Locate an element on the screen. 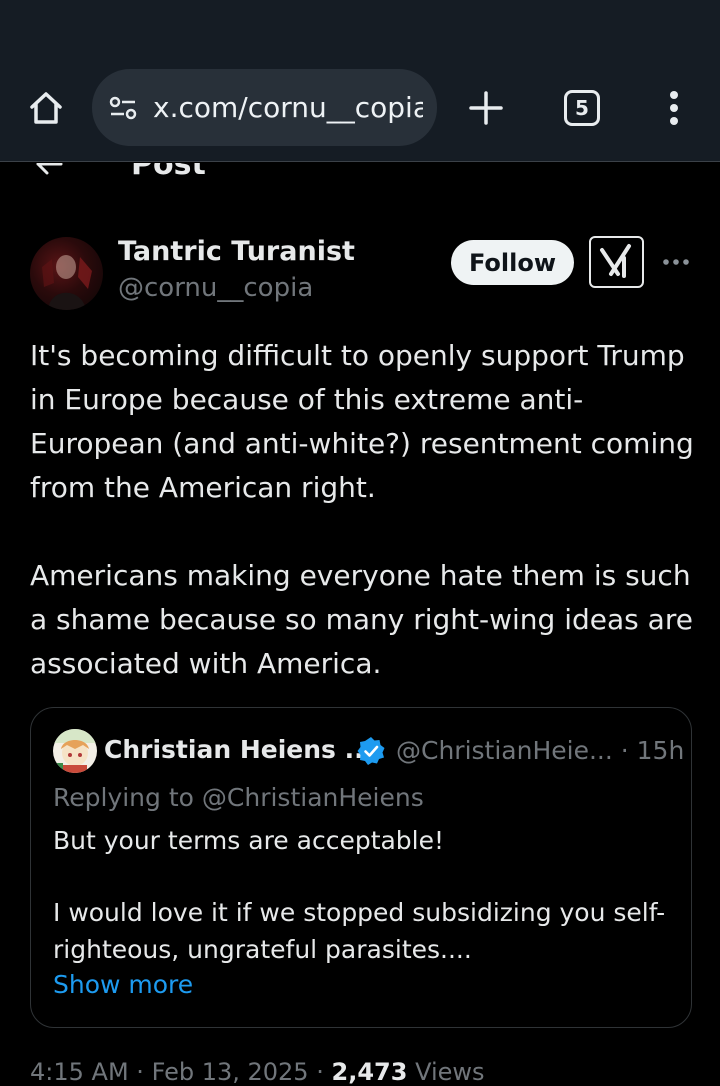 Image resolution: width=720 pixels, height=1086 pixels. grok-icon is located at coordinates (615, 261).